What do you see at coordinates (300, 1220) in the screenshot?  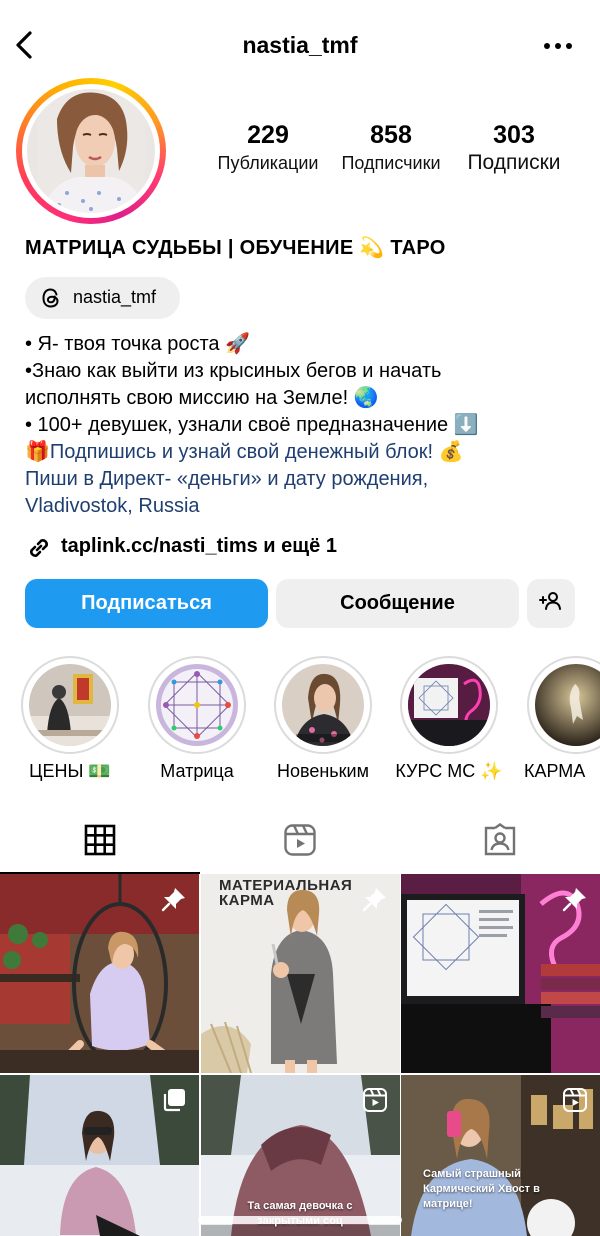 I see `home-indicator` at bounding box center [300, 1220].